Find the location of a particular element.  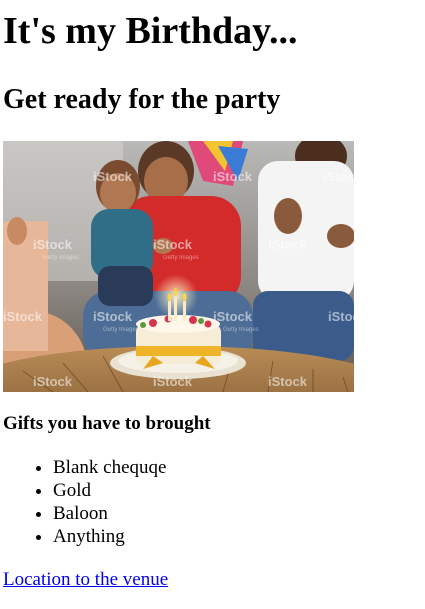

list-item: Anything is located at coordinates (239, 536).